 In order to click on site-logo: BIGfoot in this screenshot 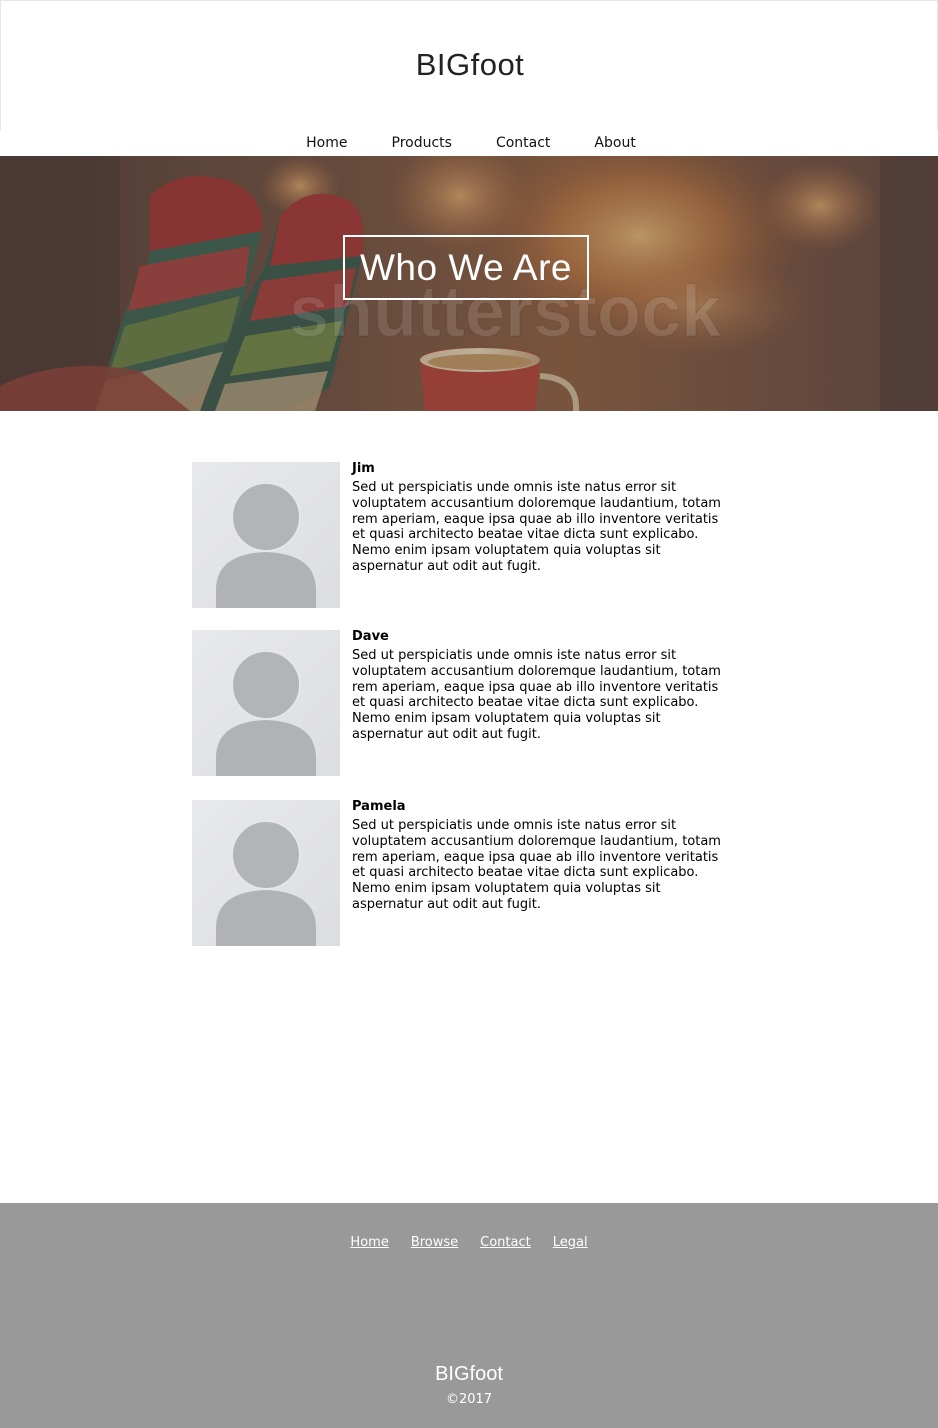, I will do `click(469, 65)`.